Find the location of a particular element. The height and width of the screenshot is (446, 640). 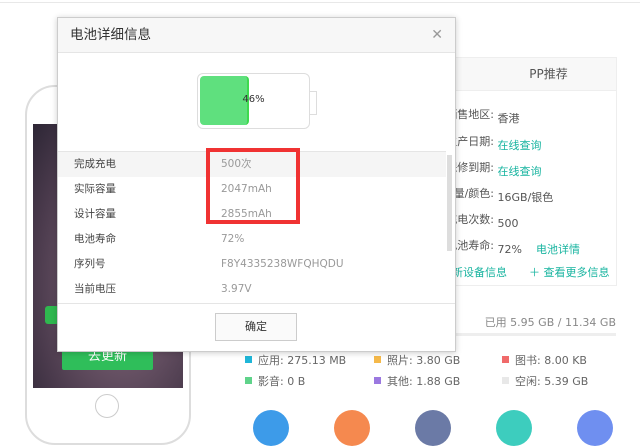

close-icon: ✕ is located at coordinates (437, 35).